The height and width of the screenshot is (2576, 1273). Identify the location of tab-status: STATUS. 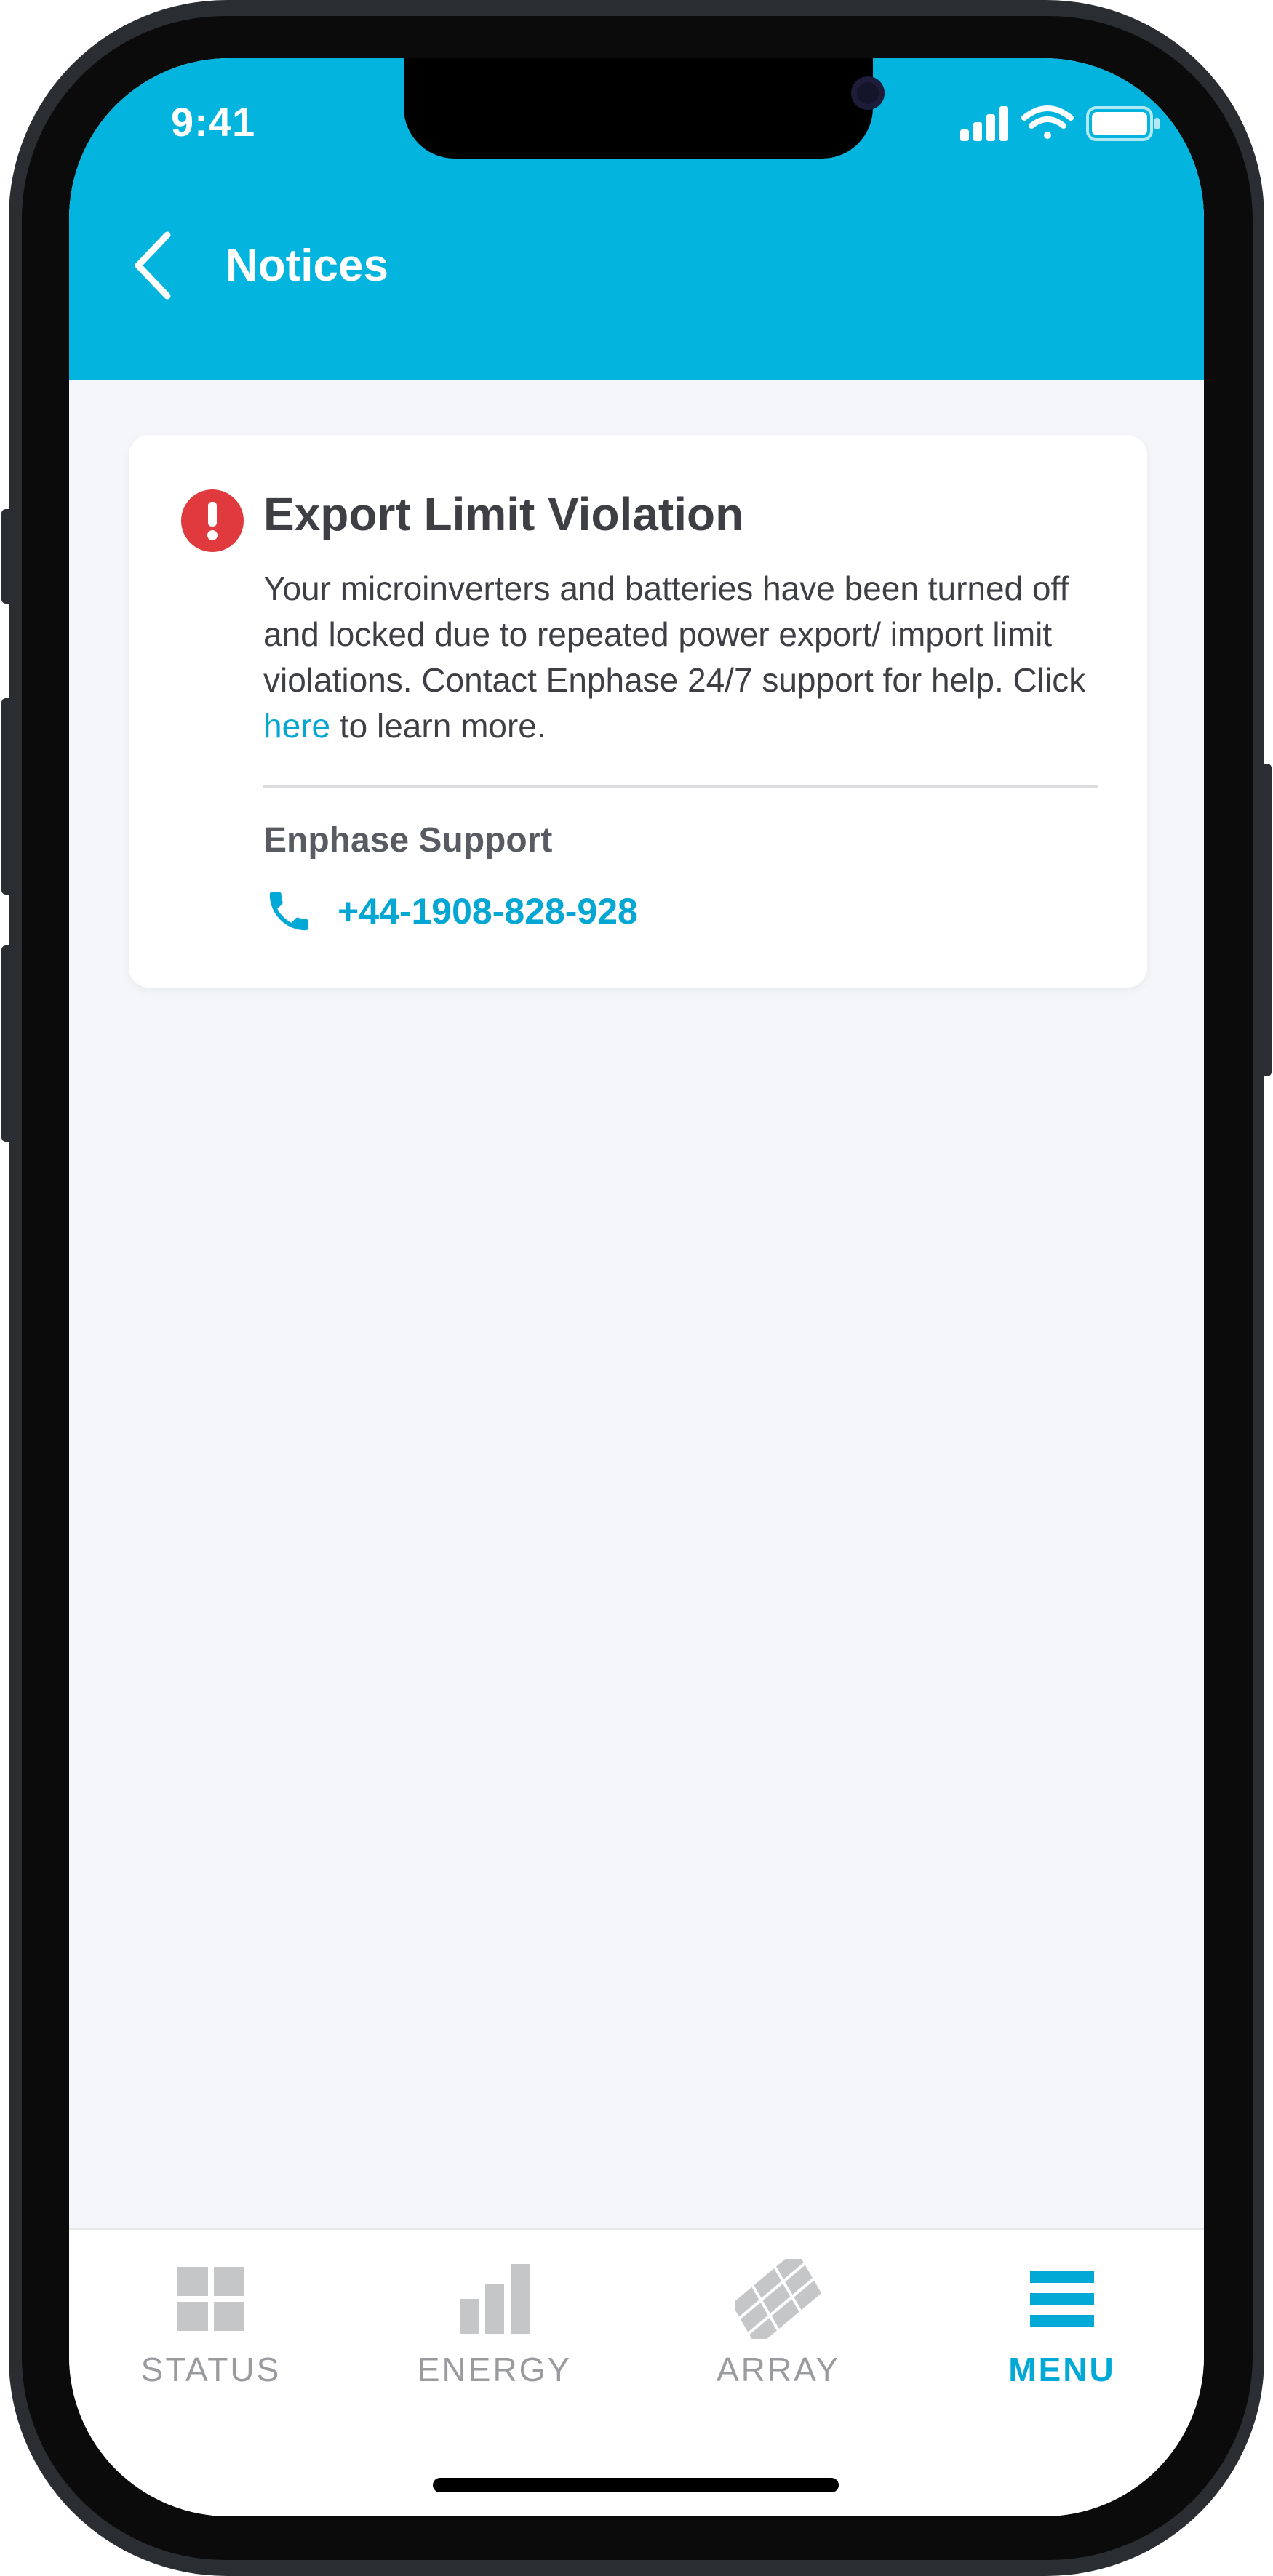
(211, 2324).